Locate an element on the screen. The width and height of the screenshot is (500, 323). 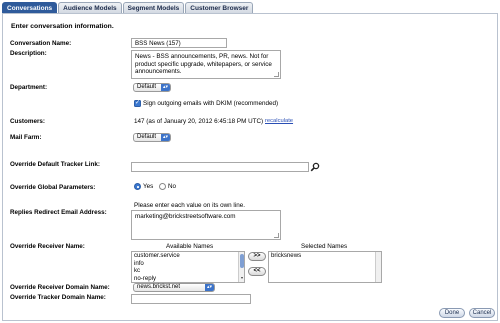
vertical-scrollbar is located at coordinates (378, 267).